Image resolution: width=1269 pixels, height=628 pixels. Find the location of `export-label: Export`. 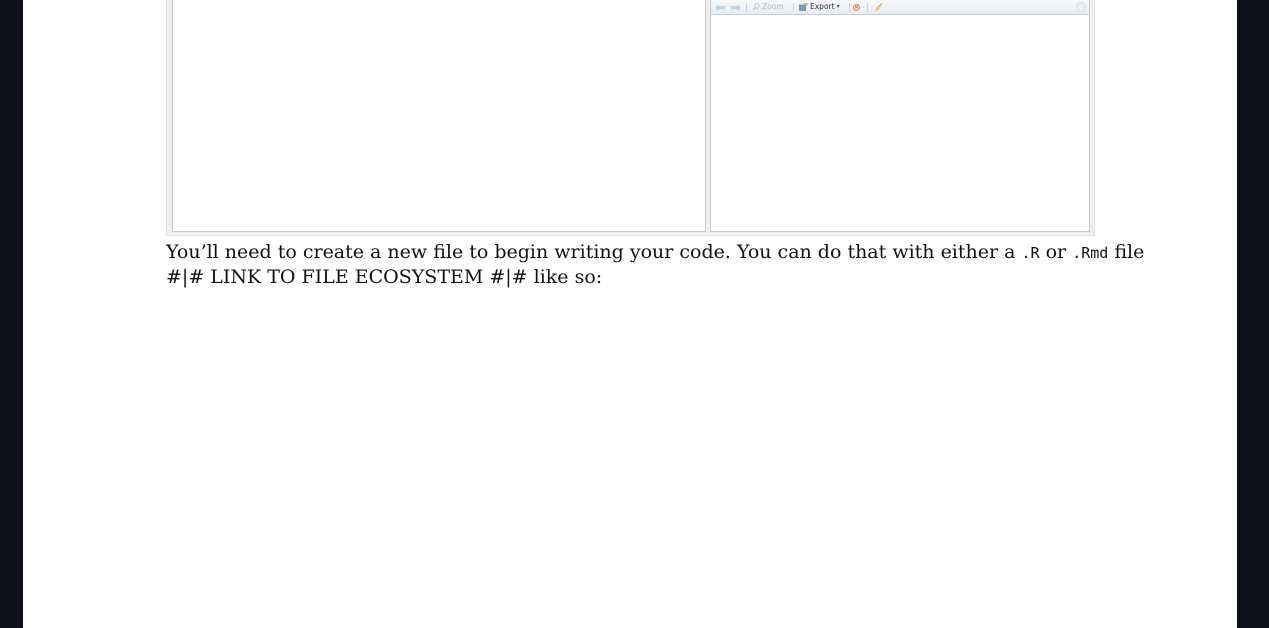

export-label: Export is located at coordinates (822, 6).